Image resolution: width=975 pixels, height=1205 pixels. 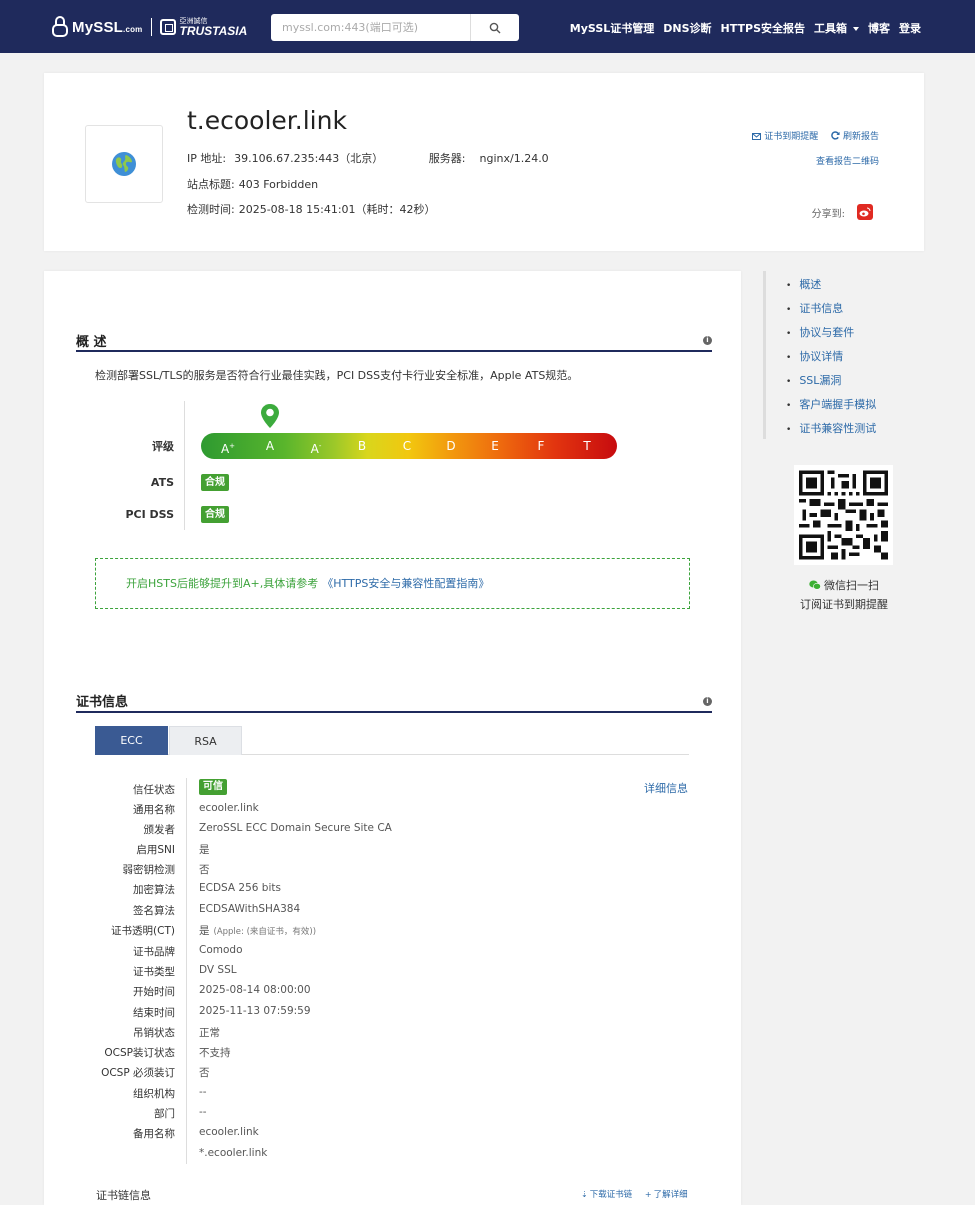 I want to click on ip-value: 39.106.67.235:443（北京）, so click(x=309, y=158).